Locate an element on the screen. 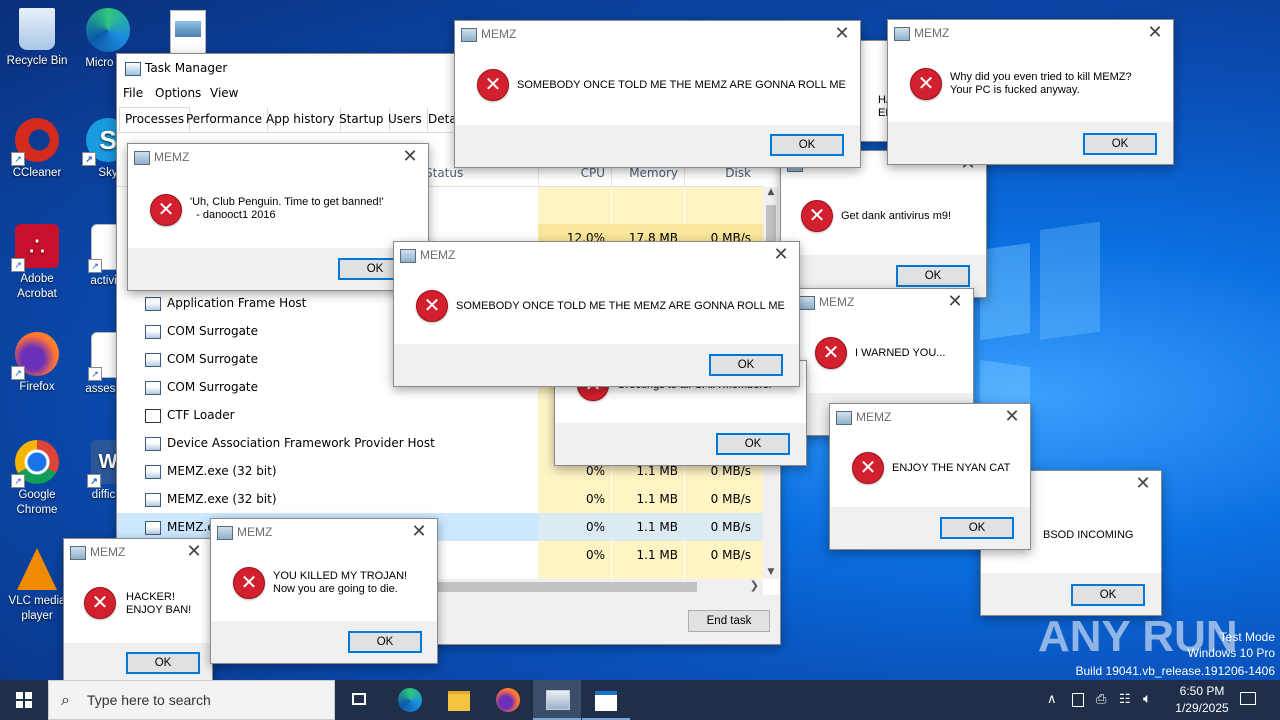 This screenshot has width=1280, height=720. clock-time: 6:50 PM is located at coordinates (1202, 691).